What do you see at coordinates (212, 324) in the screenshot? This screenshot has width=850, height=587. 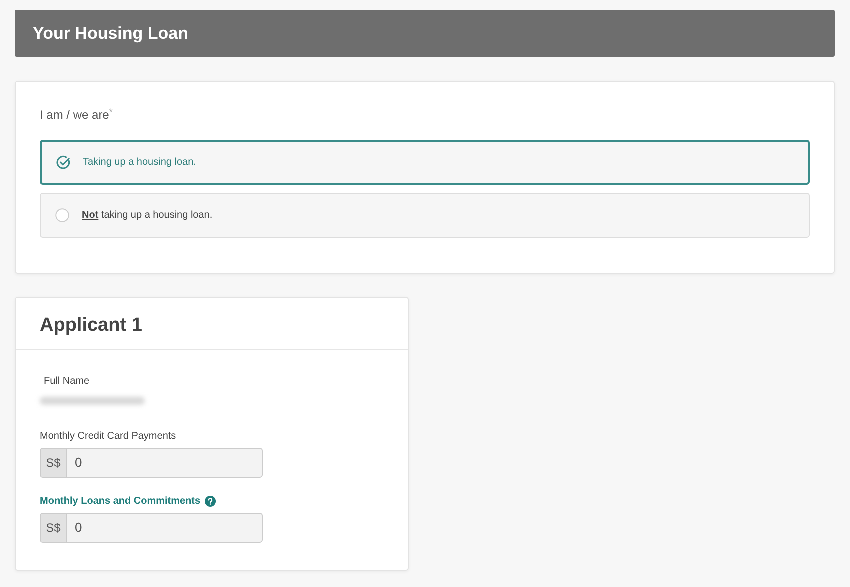 I see `card-title: Applicant 1` at bounding box center [212, 324].